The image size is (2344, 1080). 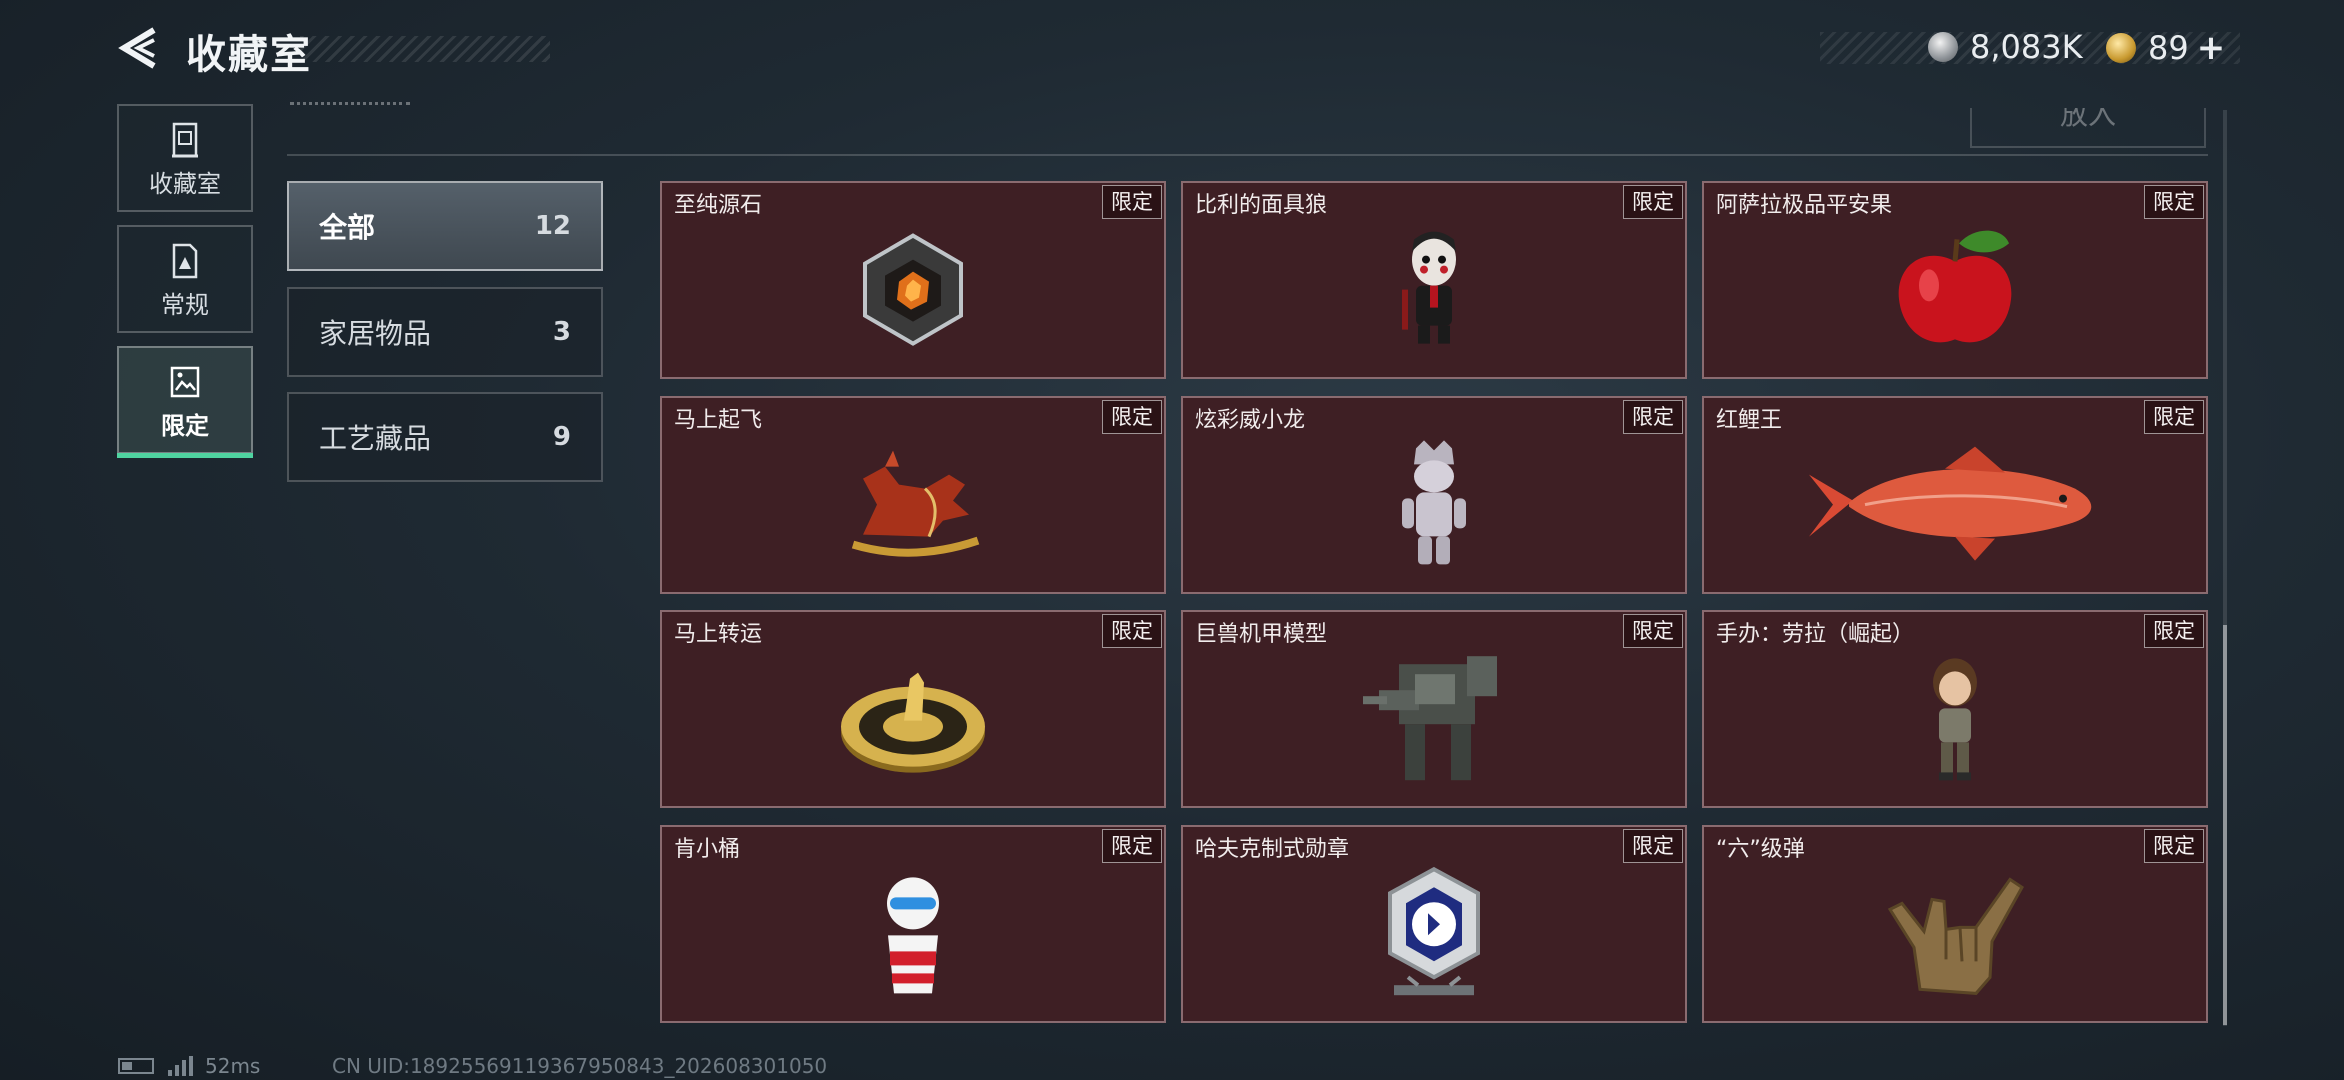 I want to click on horse-statue-icon, so click(x=915, y=503).